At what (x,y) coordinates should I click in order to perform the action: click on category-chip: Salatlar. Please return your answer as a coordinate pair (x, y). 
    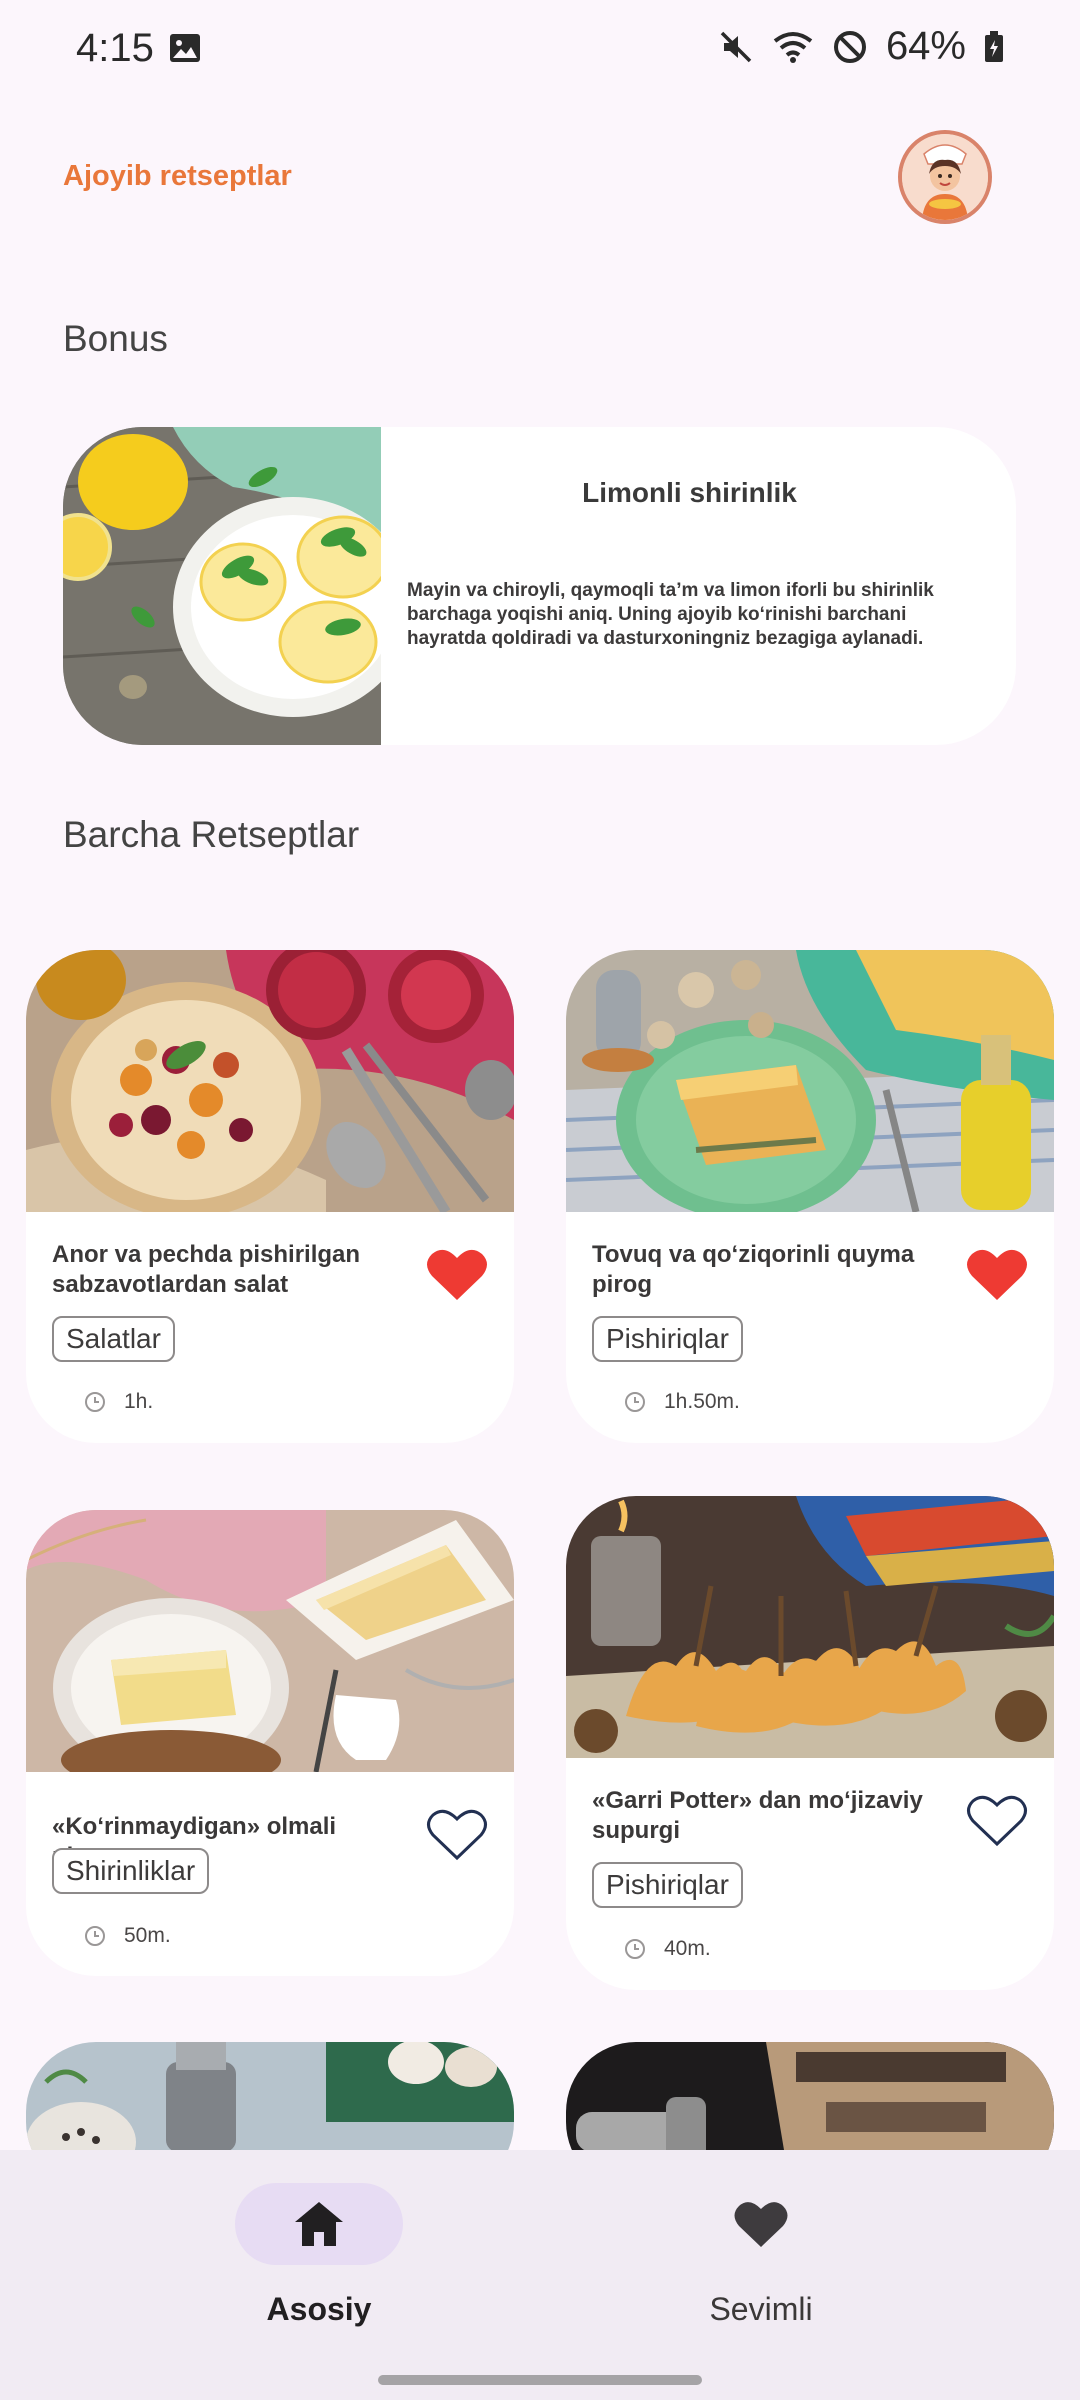
    Looking at the image, I should click on (113, 1339).